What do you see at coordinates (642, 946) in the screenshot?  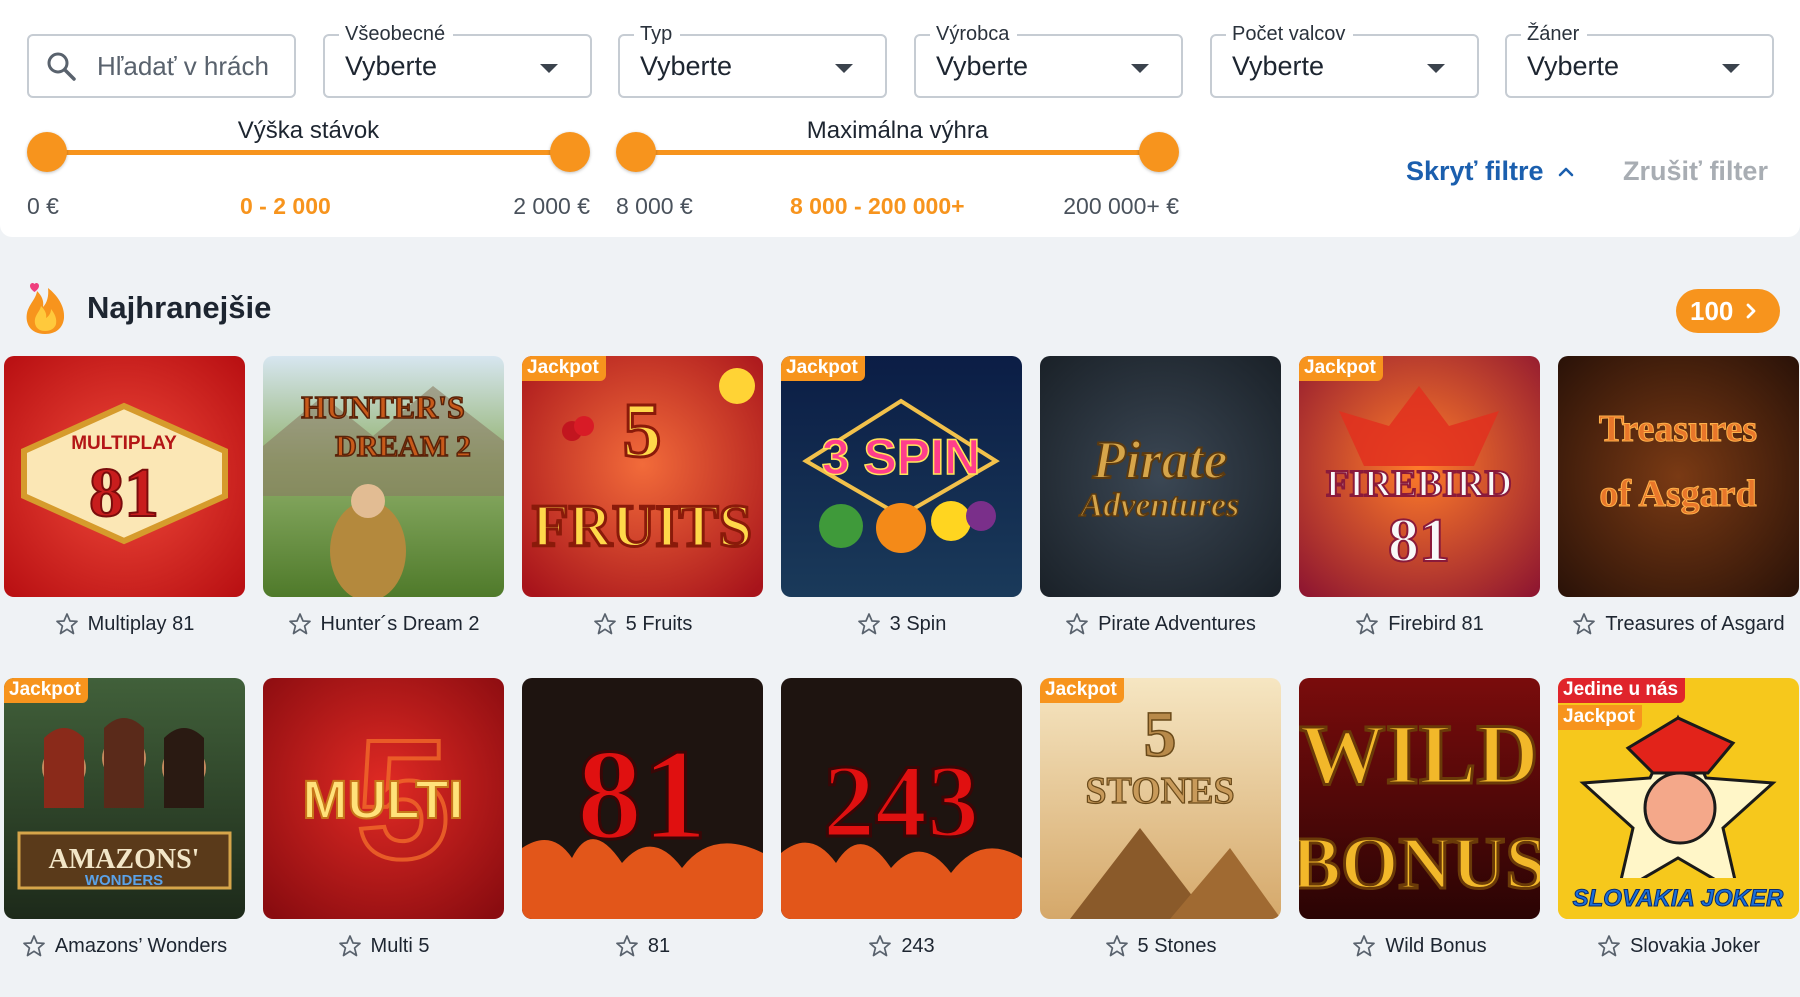 I see `card-footer: 81` at bounding box center [642, 946].